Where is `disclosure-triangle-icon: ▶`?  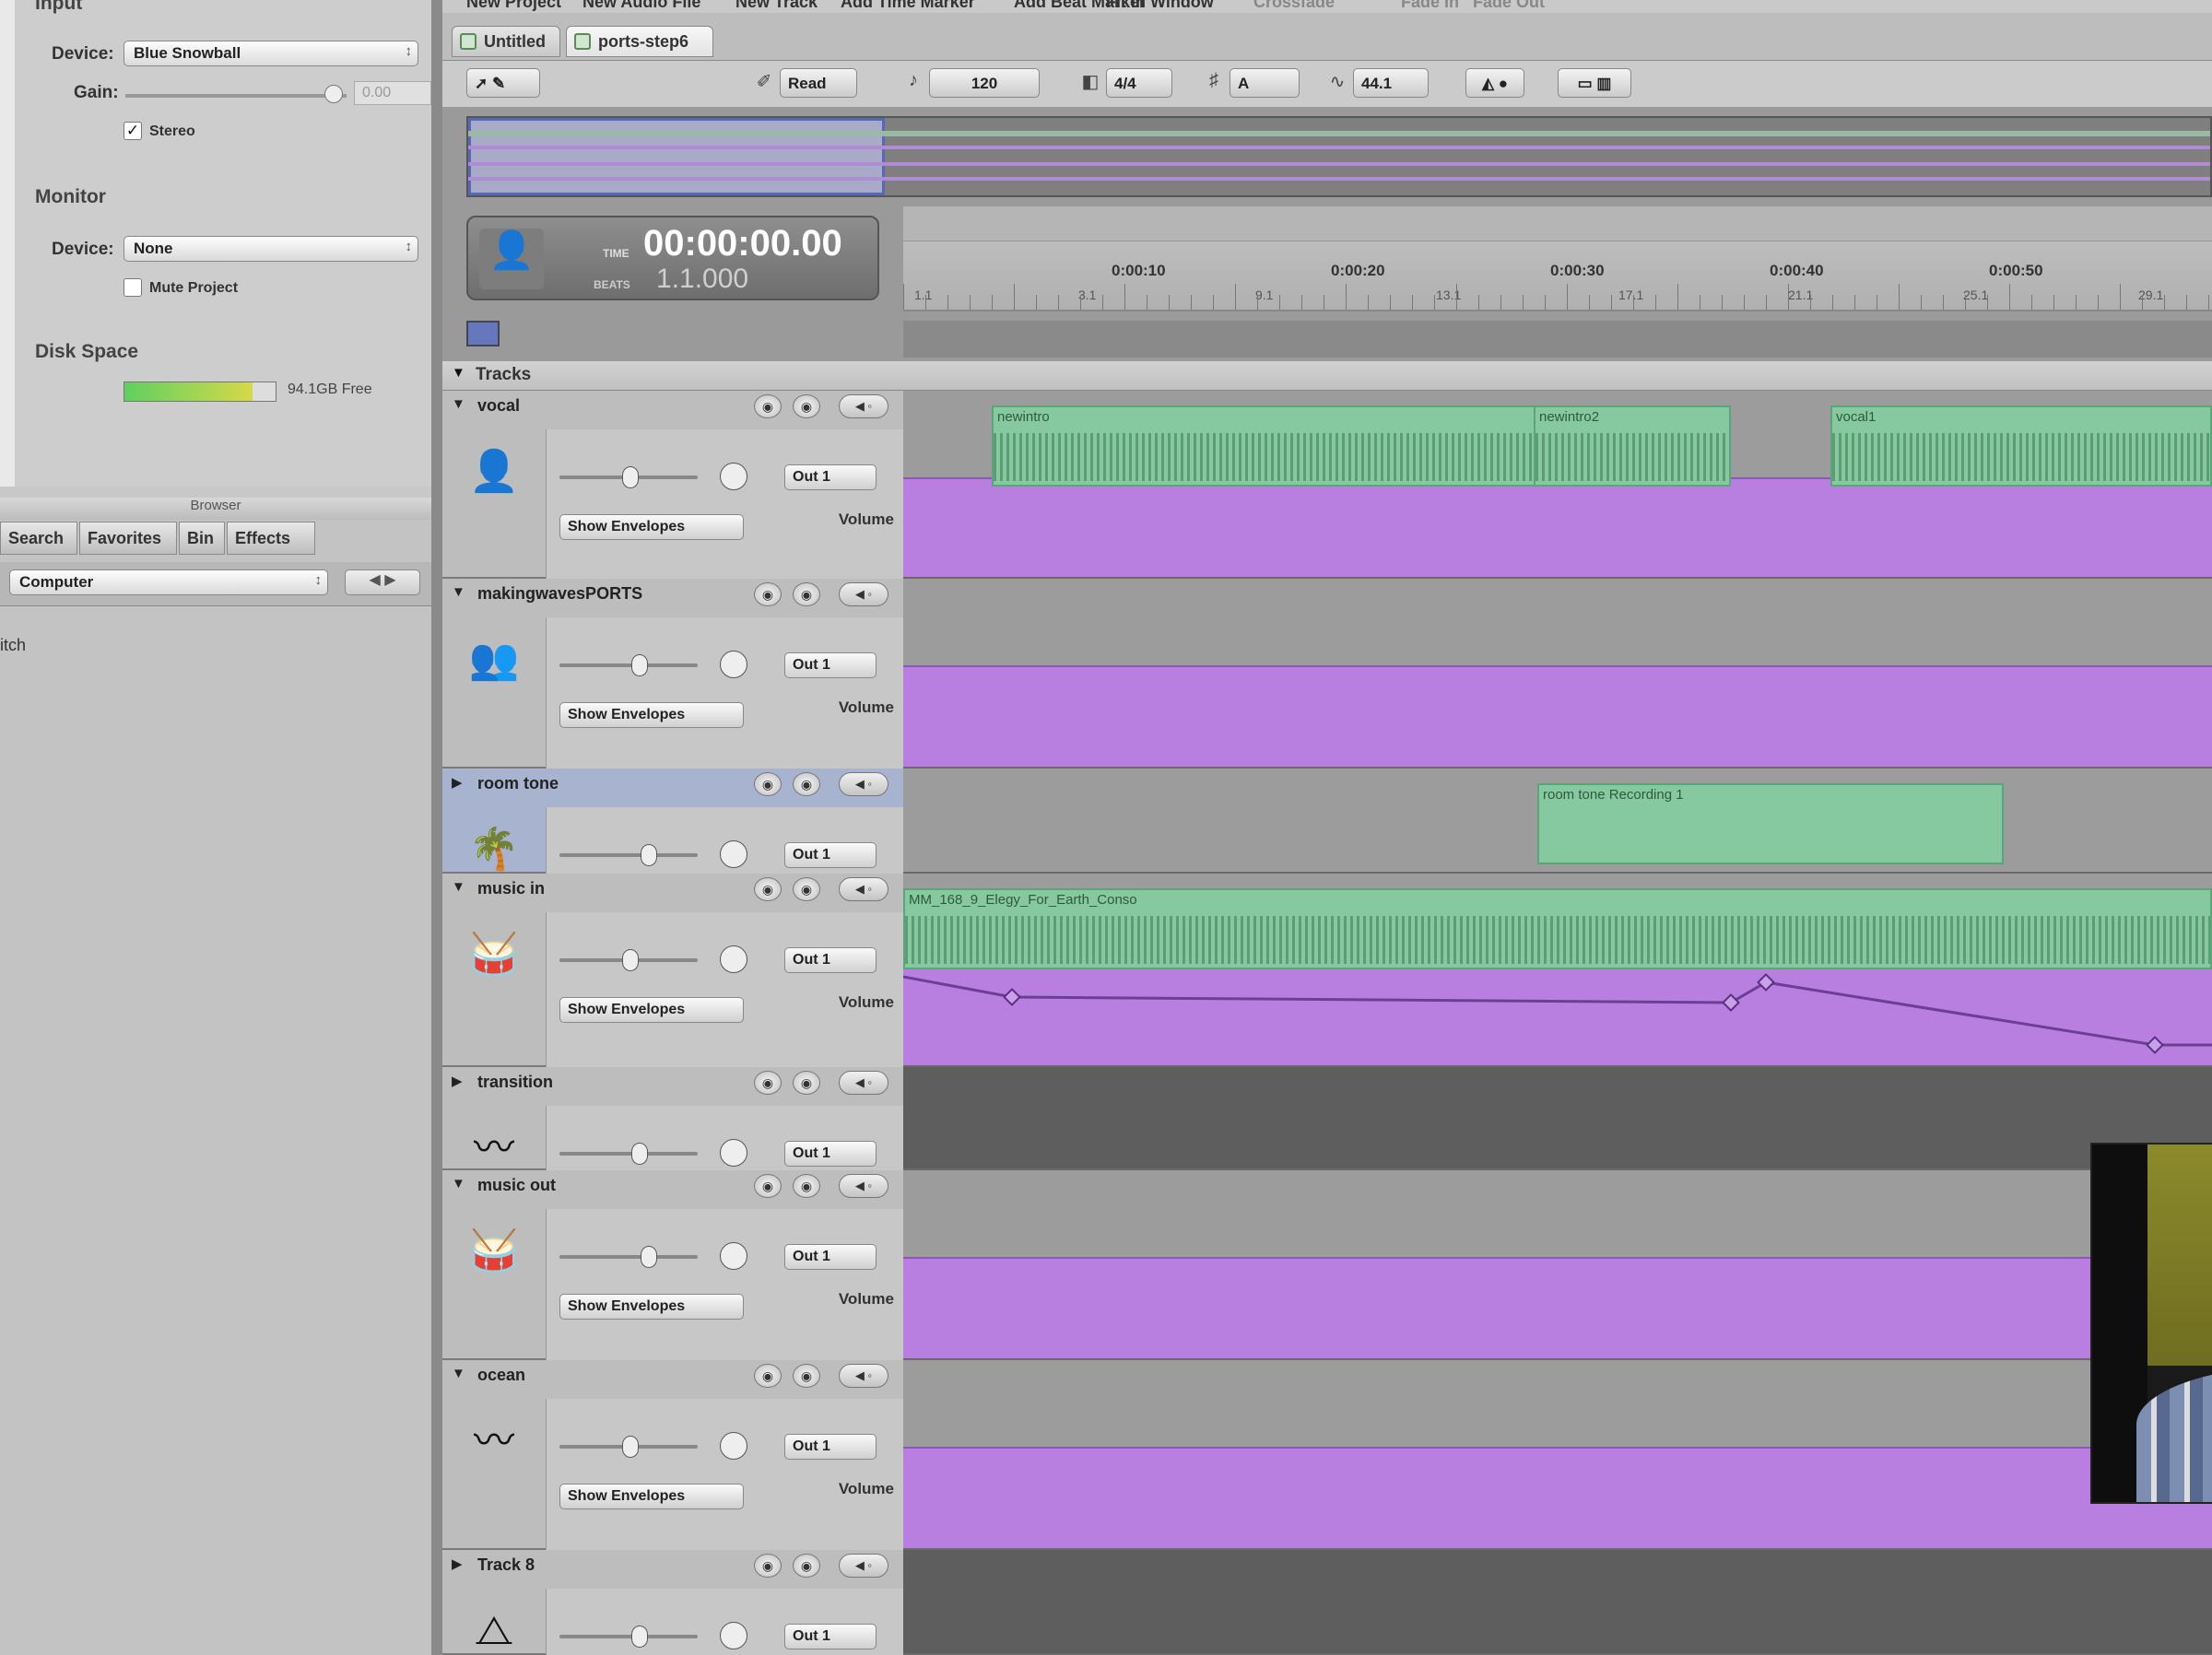
disclosure-triangle-icon: ▶ is located at coordinates (457, 1081).